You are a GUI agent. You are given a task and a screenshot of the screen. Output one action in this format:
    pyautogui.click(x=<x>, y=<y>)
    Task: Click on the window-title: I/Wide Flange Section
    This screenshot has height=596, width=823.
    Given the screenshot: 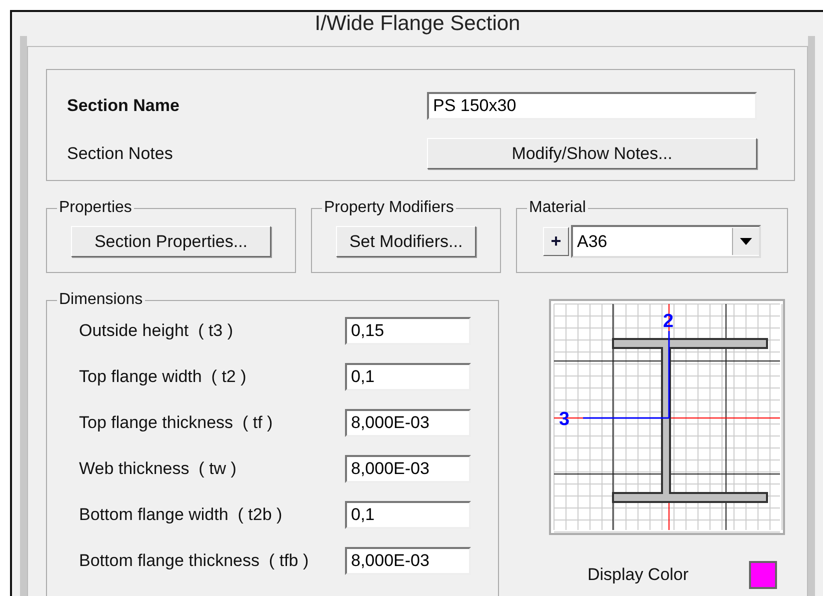 What is the action you would take?
    pyautogui.click(x=418, y=24)
    